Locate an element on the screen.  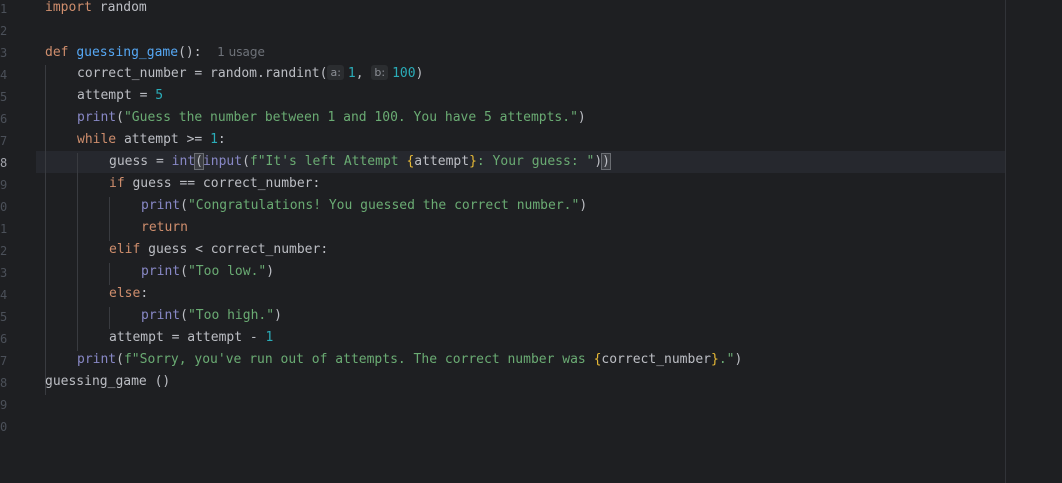
code-text: correct_number = random.randint( is located at coordinates (202, 73).